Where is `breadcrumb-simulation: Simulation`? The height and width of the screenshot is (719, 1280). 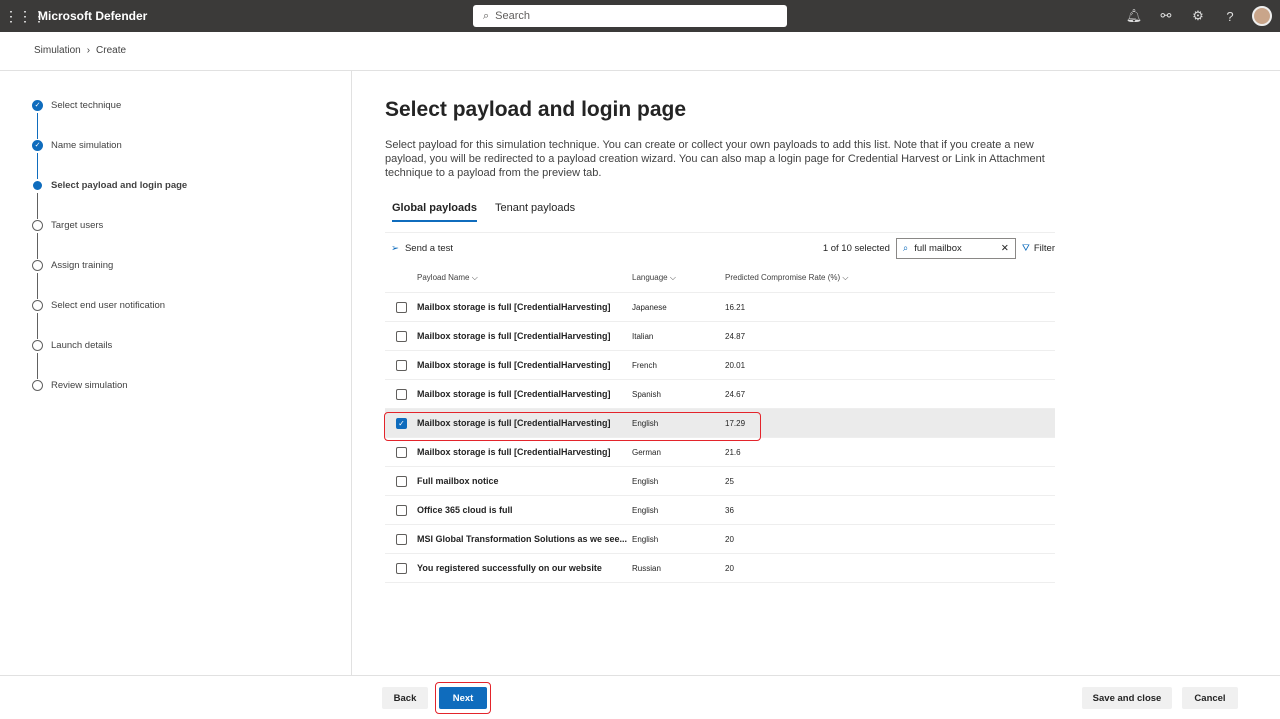
breadcrumb-simulation: Simulation is located at coordinates (57, 50).